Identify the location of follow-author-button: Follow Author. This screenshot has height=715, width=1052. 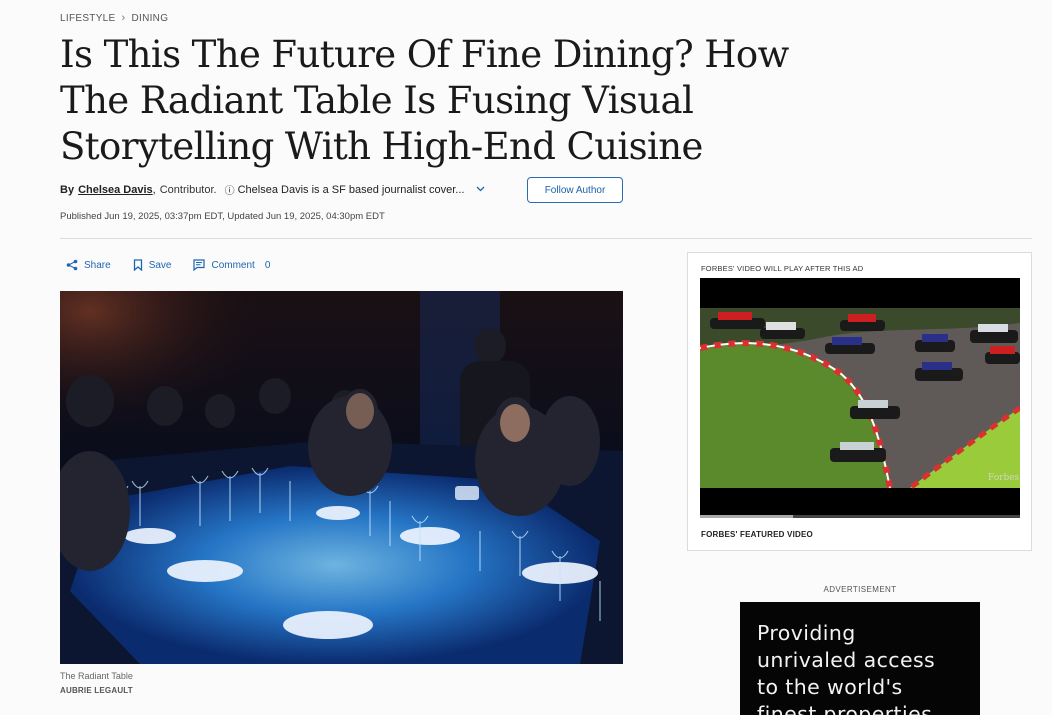
(575, 190).